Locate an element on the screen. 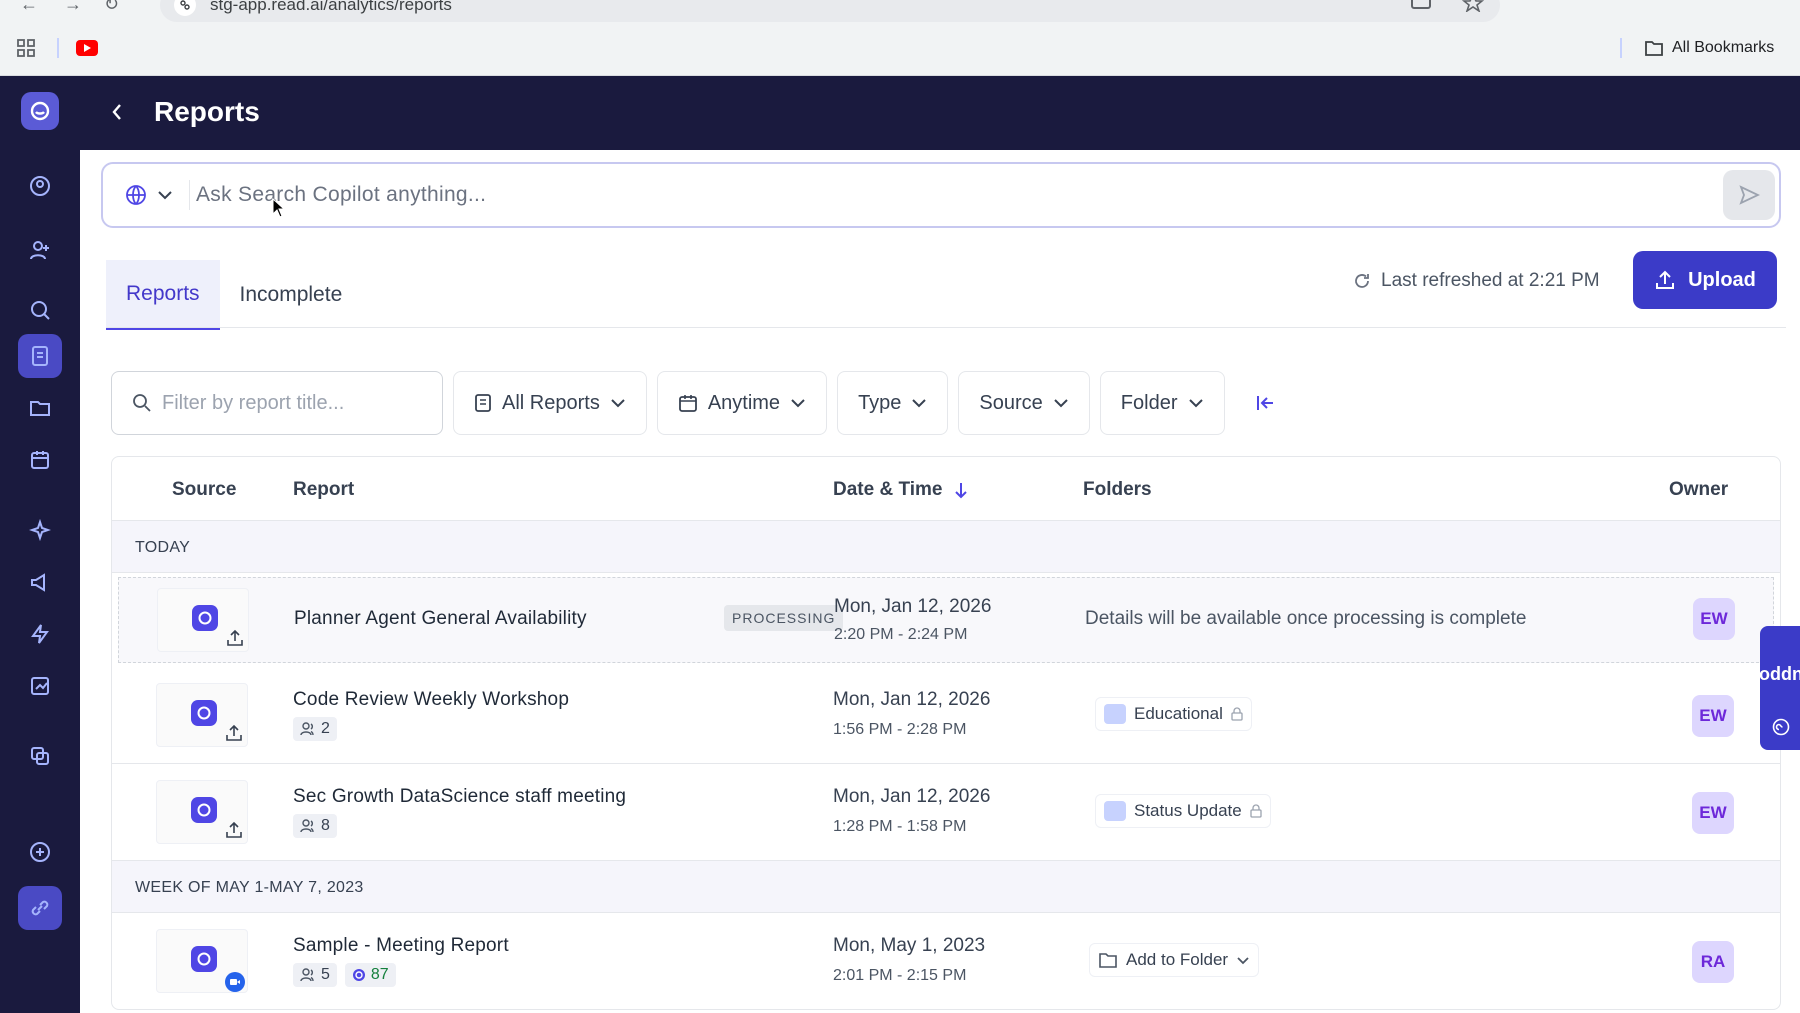 This screenshot has height=1013, width=1800. reload-icon: ↻ is located at coordinates (111, 7).